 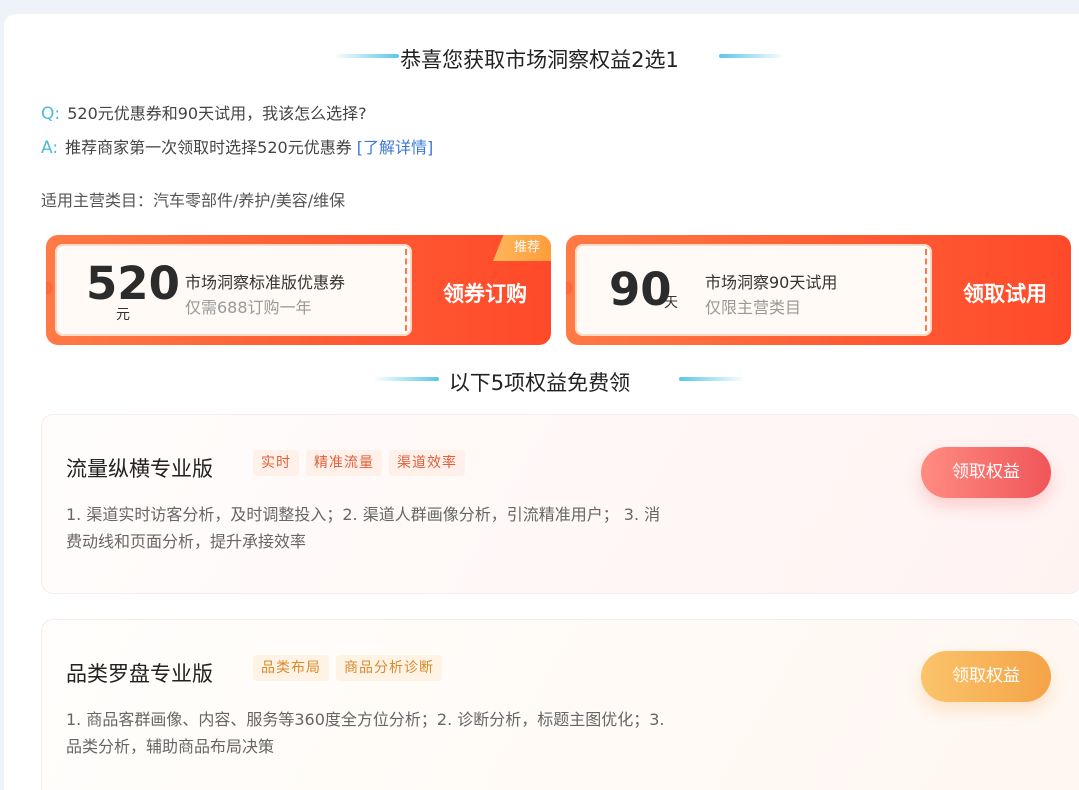 I want to click on answer-row: A: 推荐商家第一次领取时选择520元优惠券 [了解详情], so click(x=237, y=146).